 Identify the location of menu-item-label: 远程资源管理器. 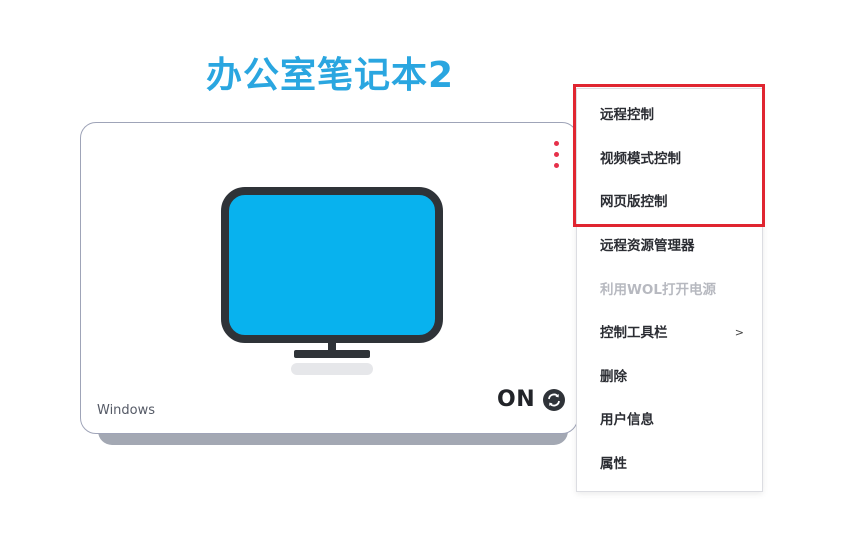
(647, 246).